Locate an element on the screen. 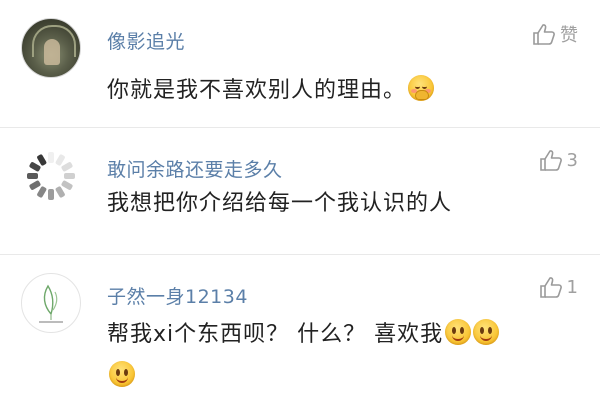 This screenshot has height=400, width=600. like-label: 赞 is located at coordinates (569, 35).